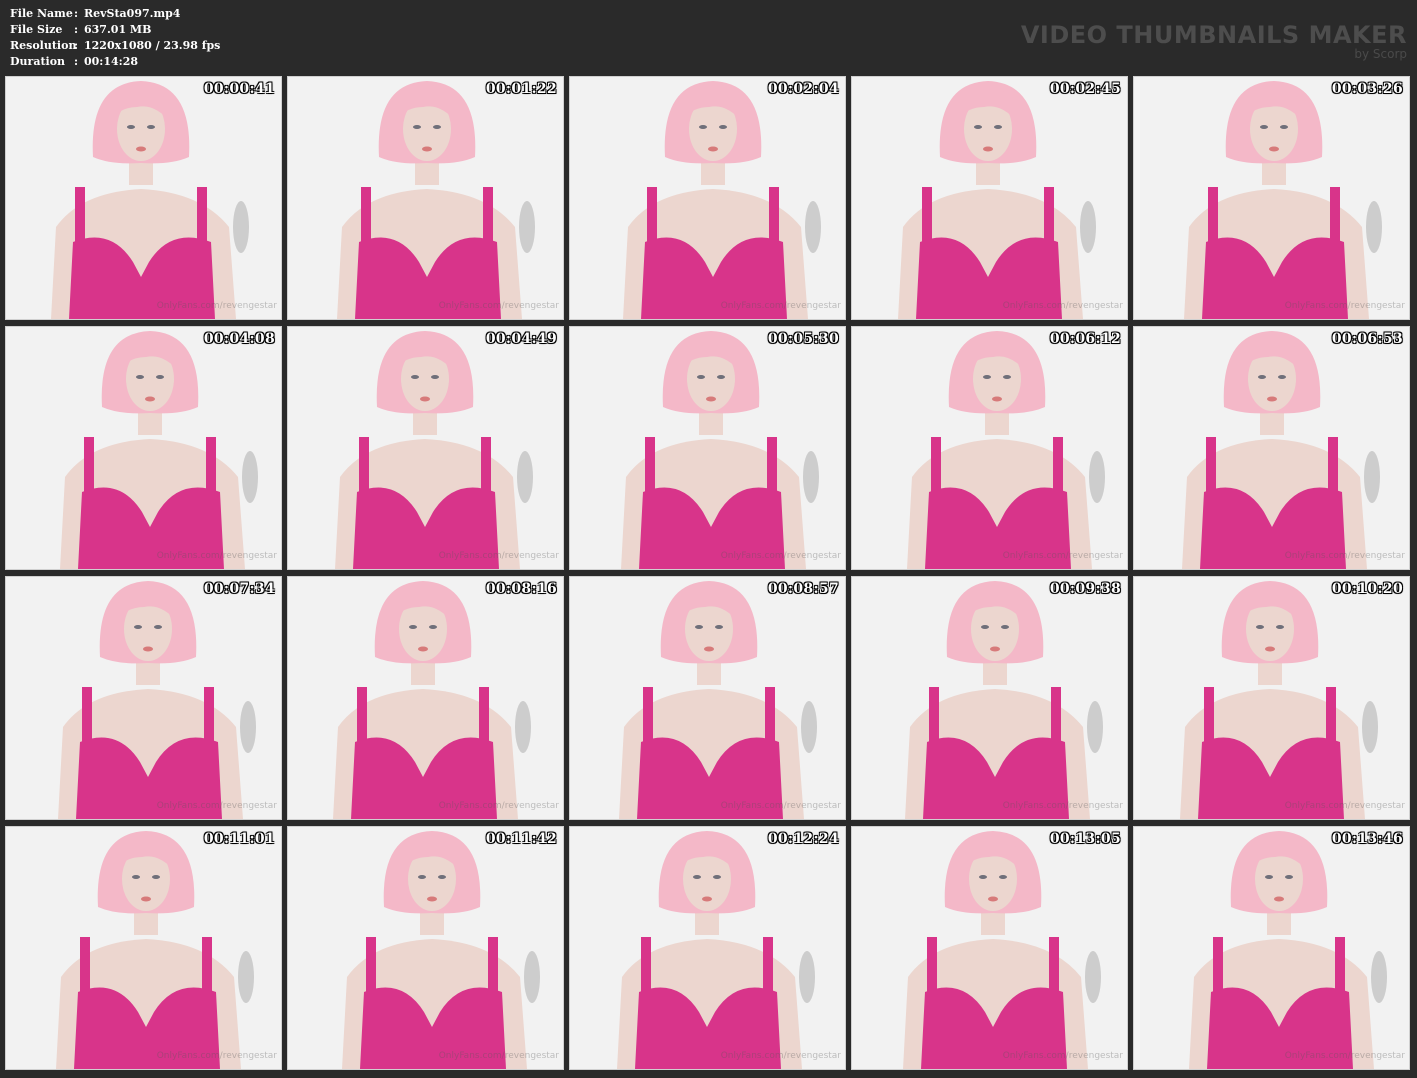  What do you see at coordinates (36, 29) in the screenshot?
I see `file-size-label: File Size` at bounding box center [36, 29].